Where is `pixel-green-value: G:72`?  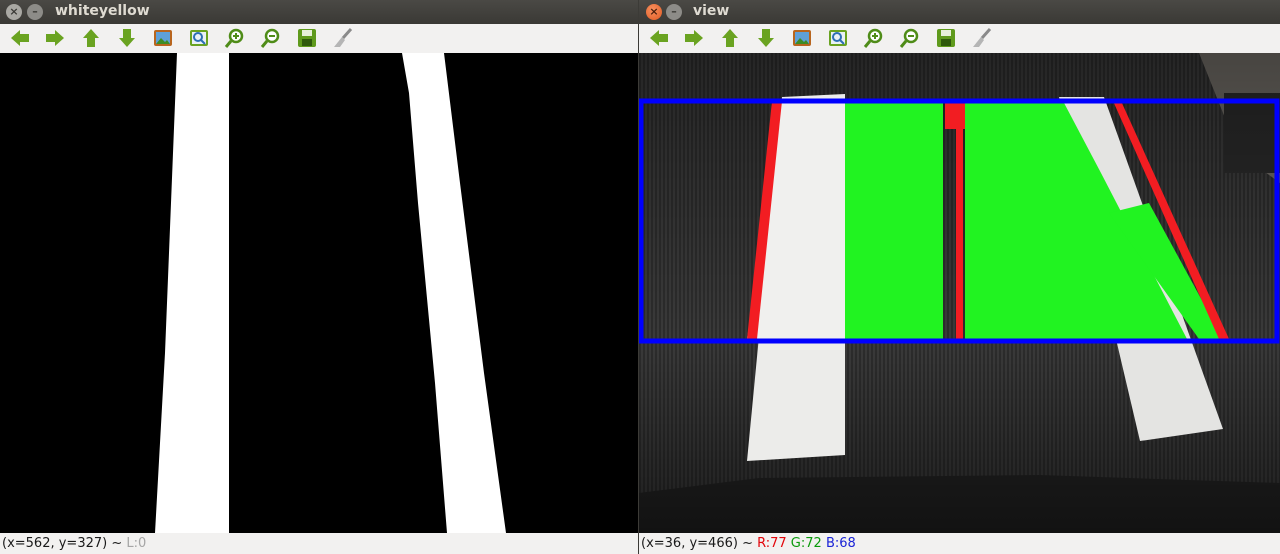
pixel-green-value: G:72 is located at coordinates (806, 543).